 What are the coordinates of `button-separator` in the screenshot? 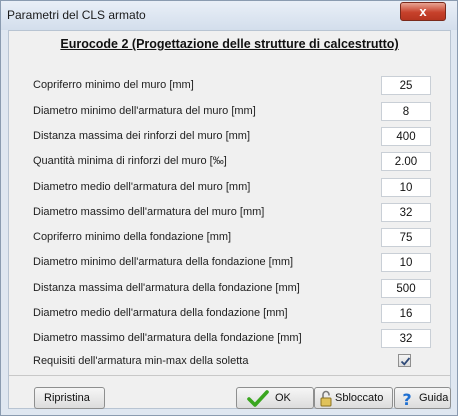 It's located at (229, 375).